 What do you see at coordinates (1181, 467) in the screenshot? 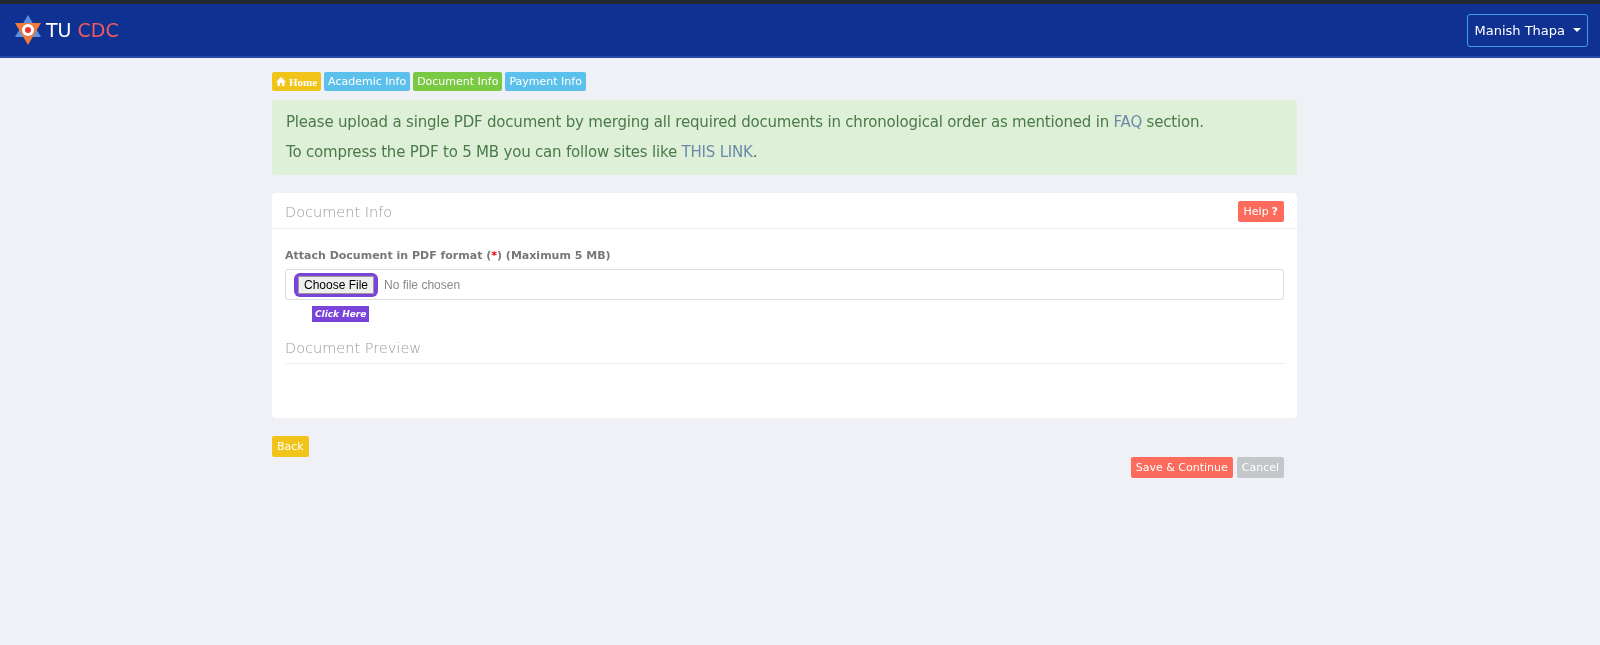
I see `save-continue-button: Save & Continue` at bounding box center [1181, 467].